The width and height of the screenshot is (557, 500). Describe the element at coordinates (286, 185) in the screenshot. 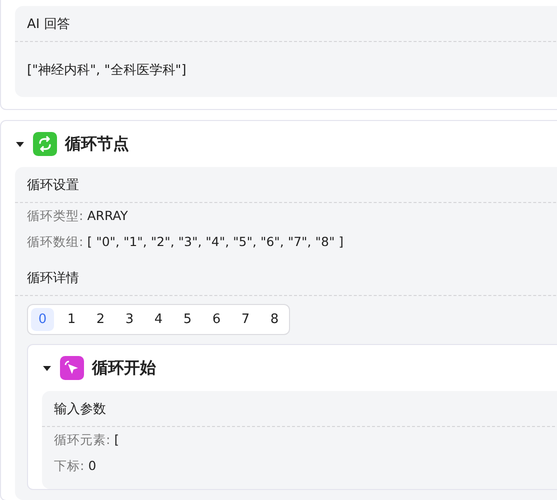

I see `section-title: 循环设置` at that location.